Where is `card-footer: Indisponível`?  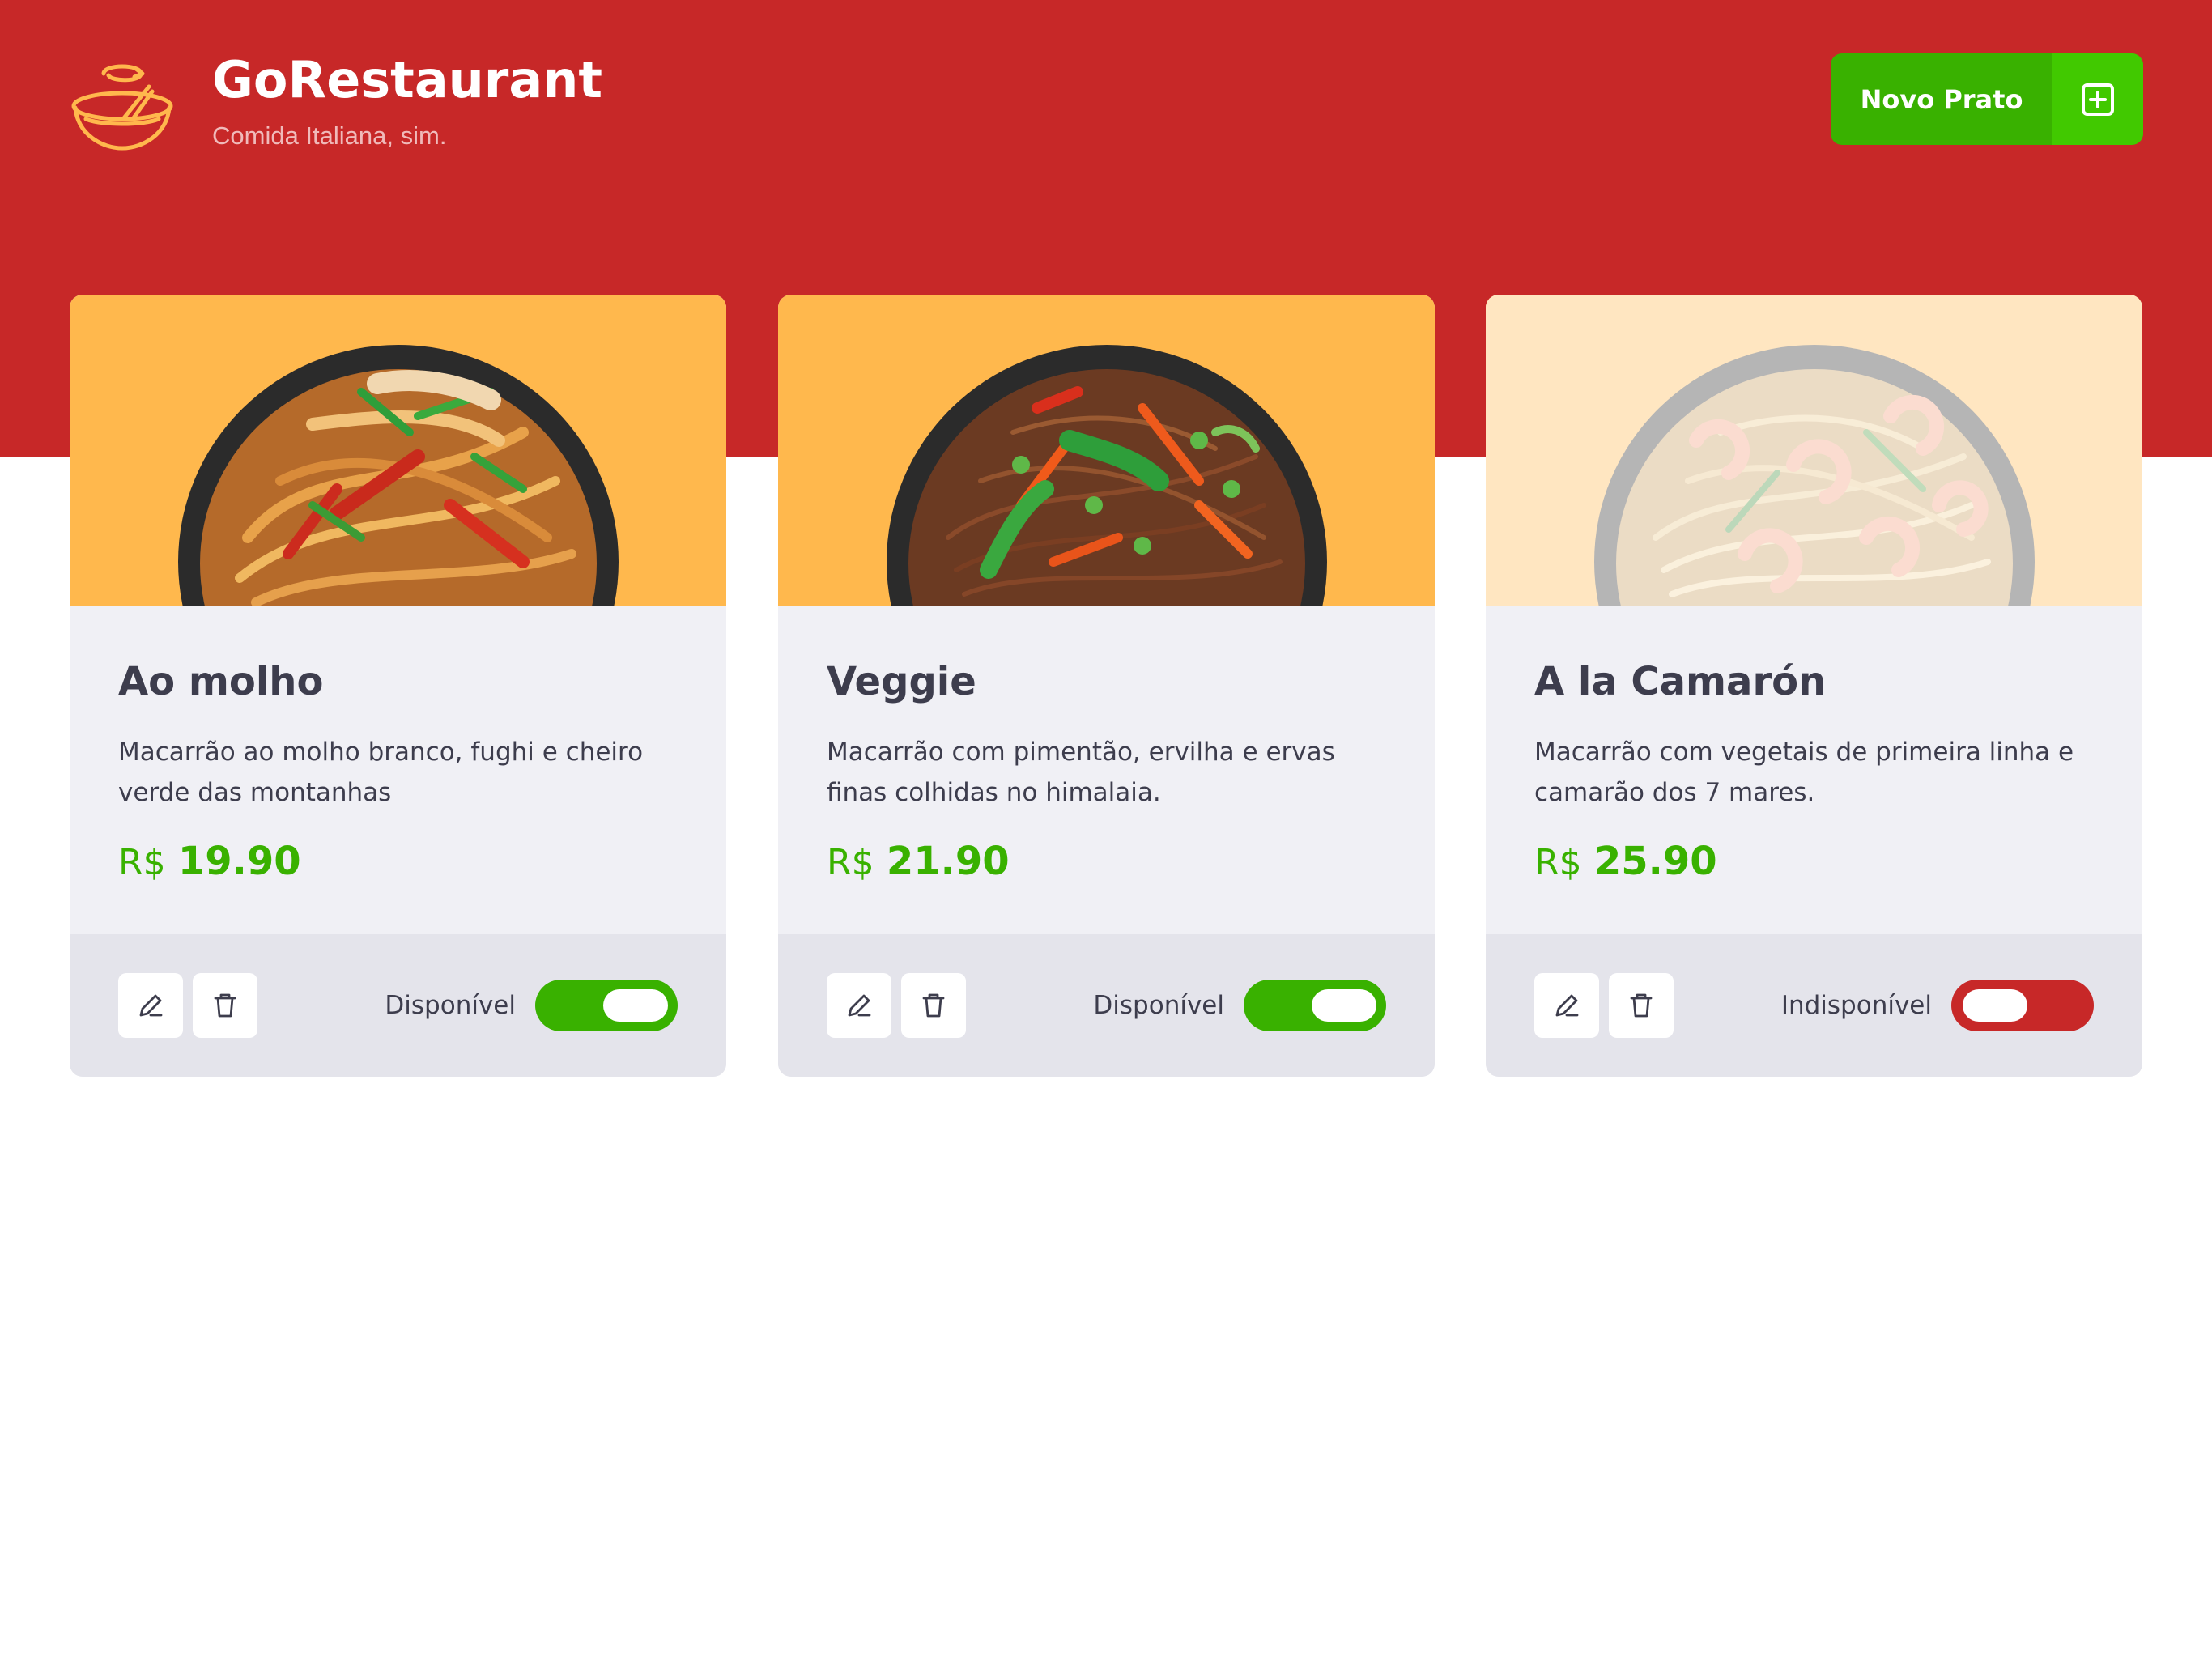 card-footer: Indisponível is located at coordinates (1814, 1005).